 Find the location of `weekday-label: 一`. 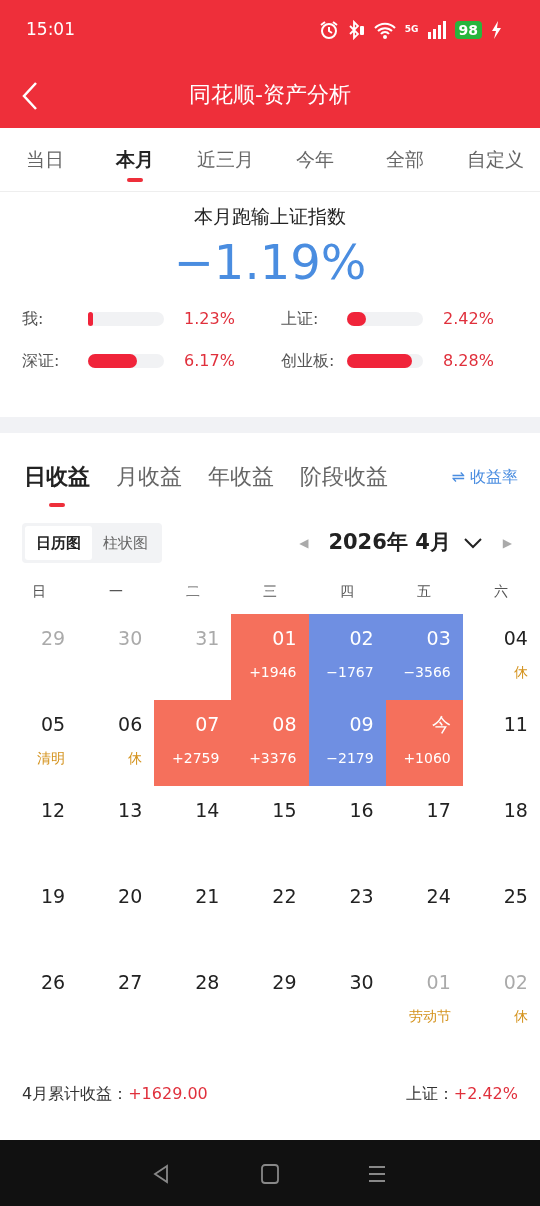

weekday-label: 一 is located at coordinates (115, 592).